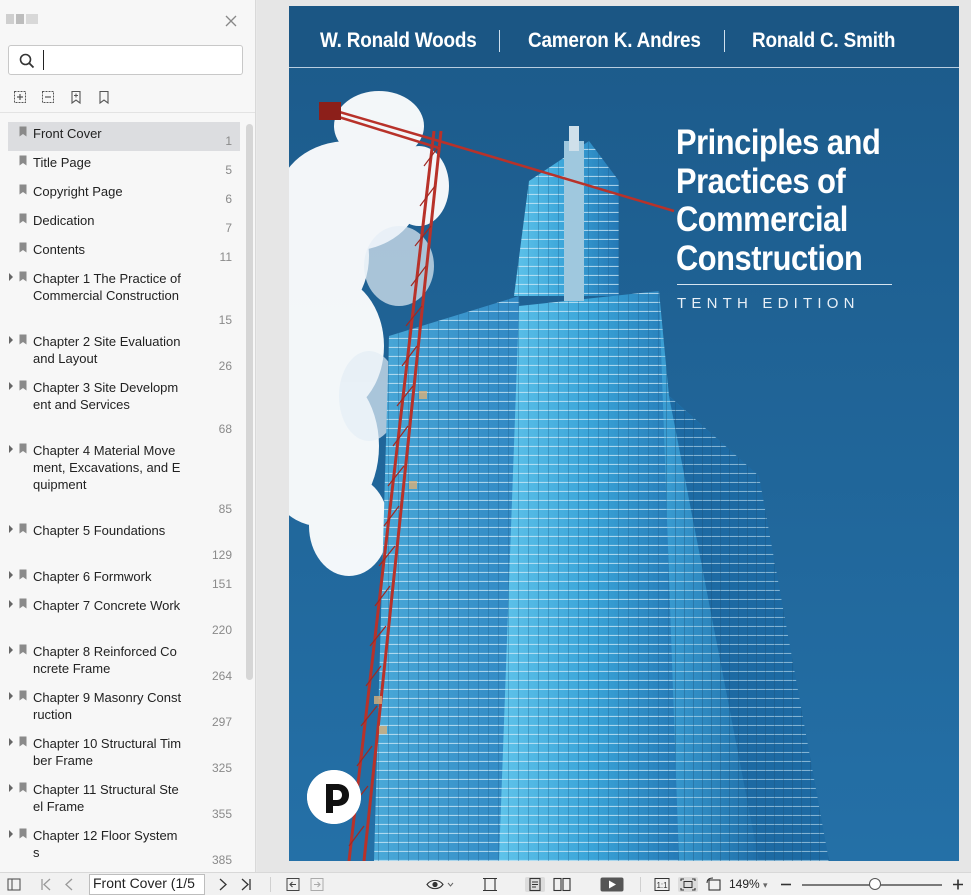 This screenshot has width=971, height=895. What do you see at coordinates (124, 755) in the screenshot?
I see `outline-item: Chapter 10 Structural Timber Frame 325` at bounding box center [124, 755].